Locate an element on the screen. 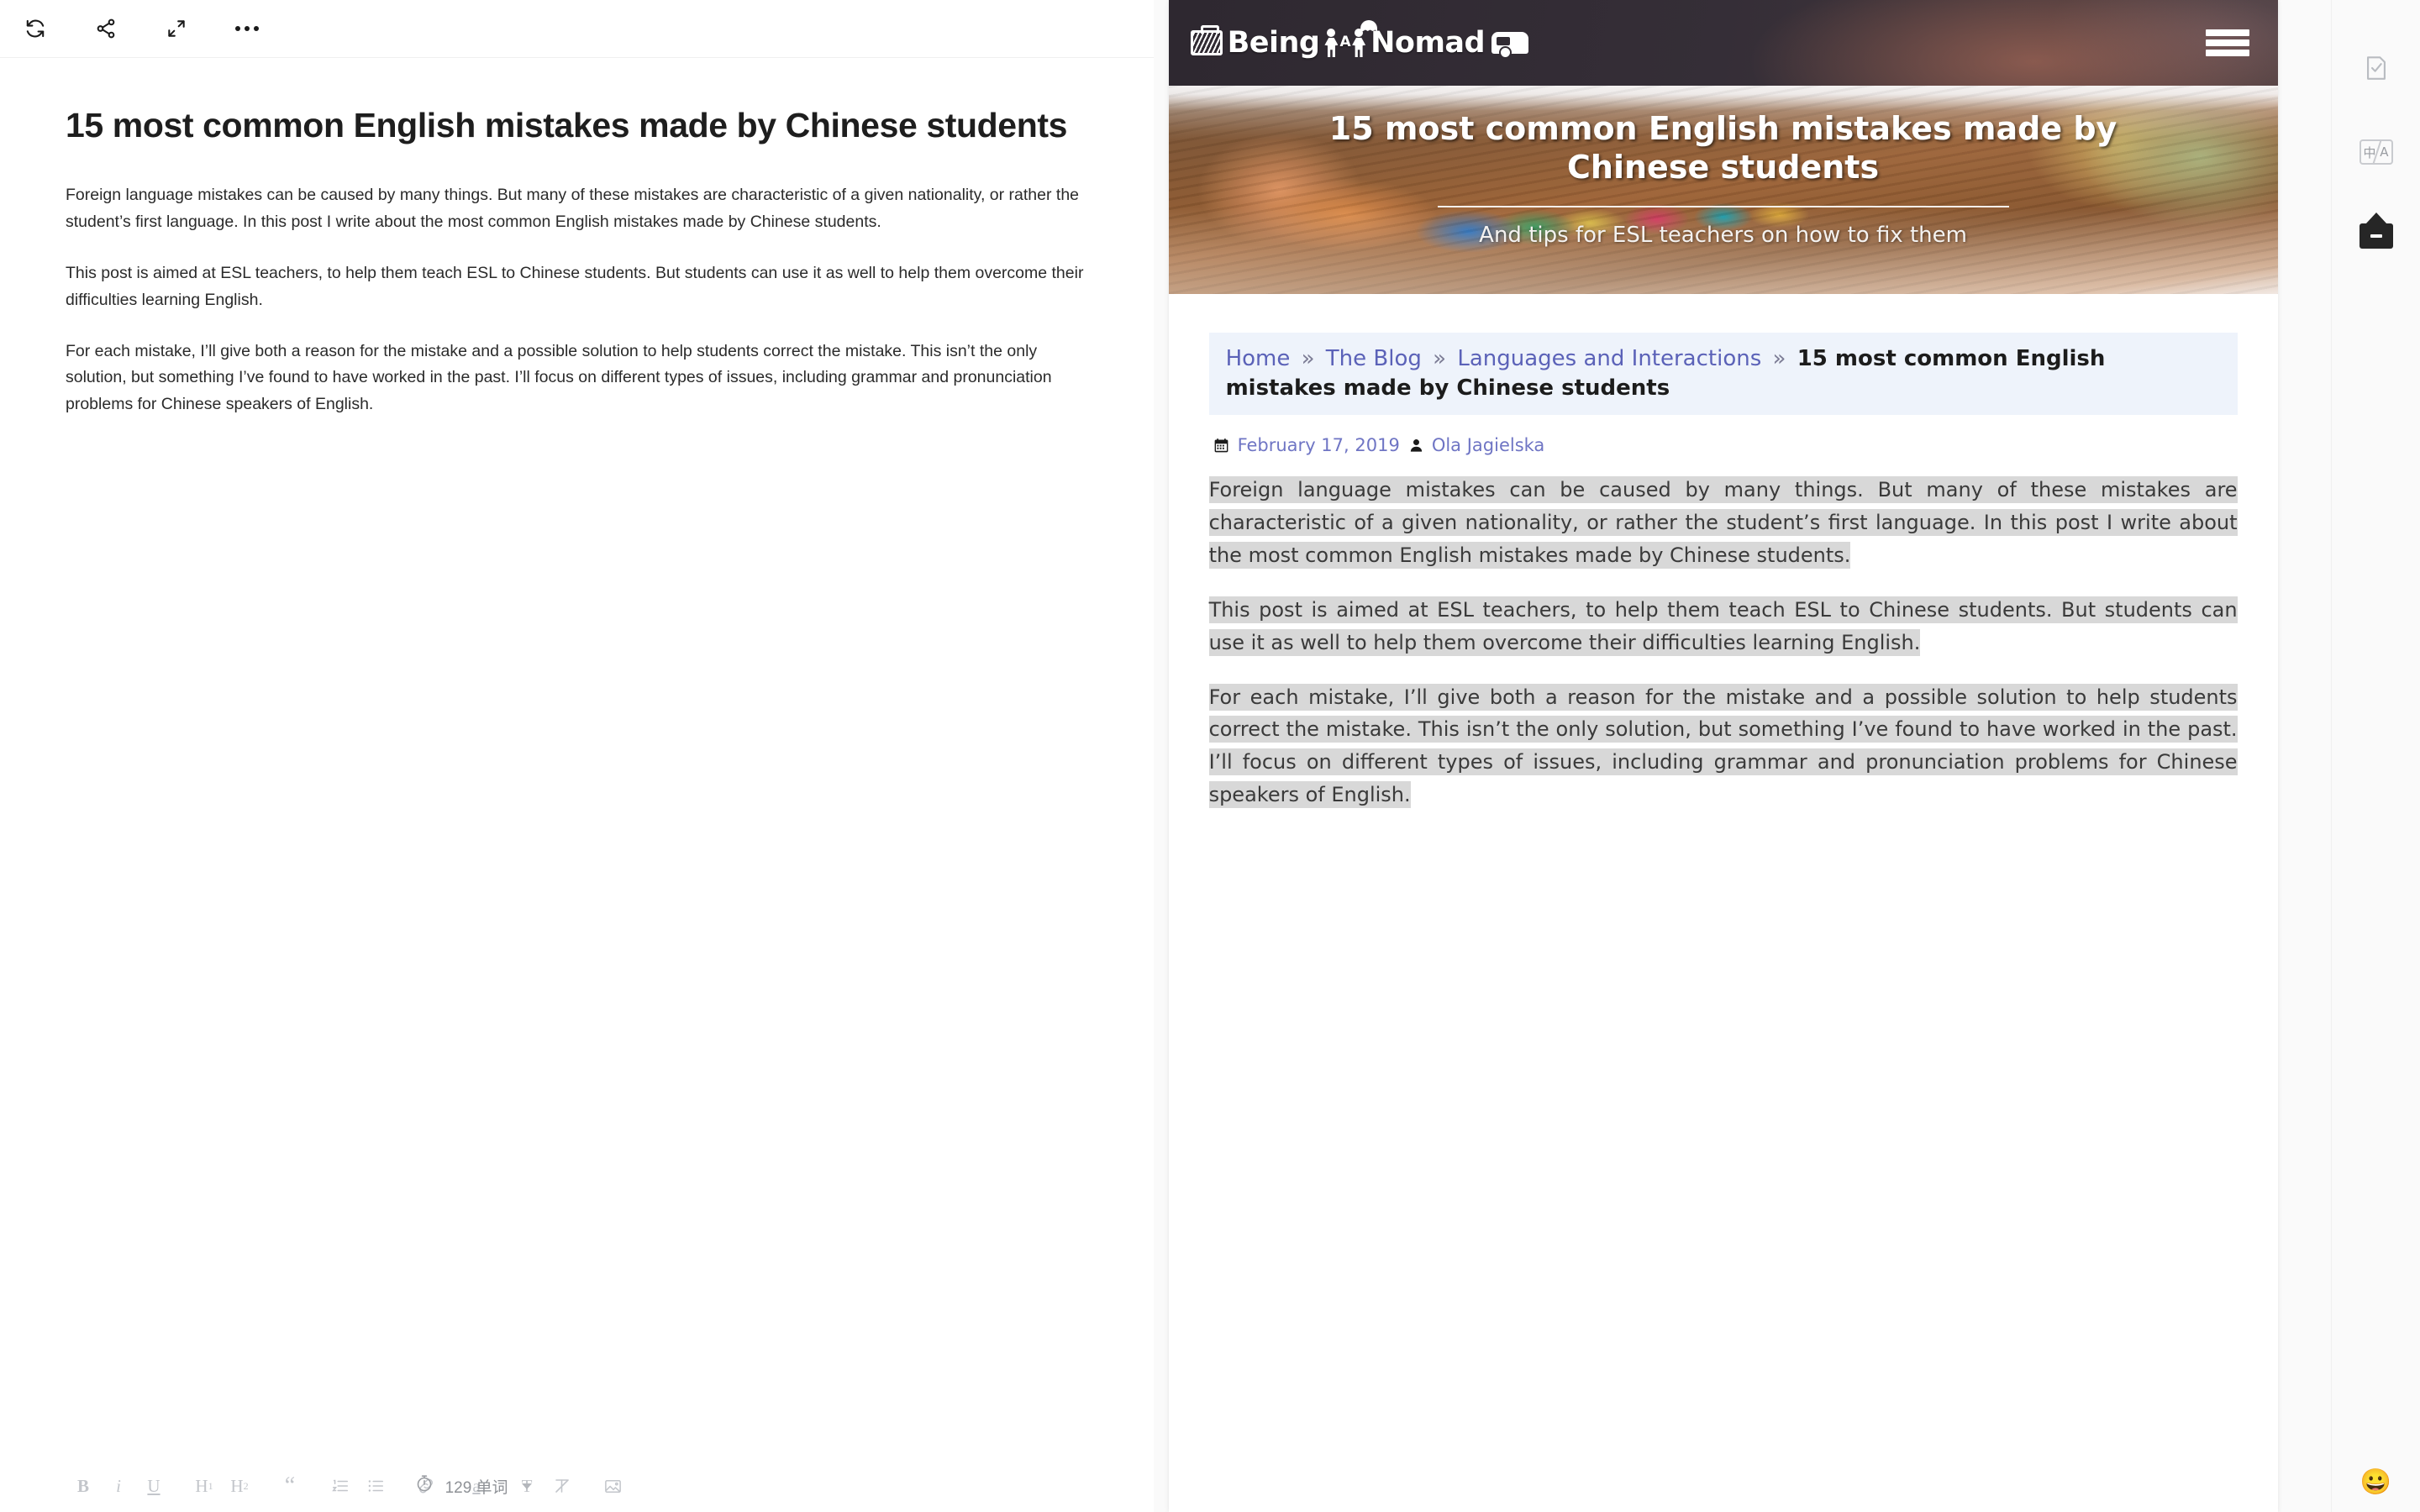 The height and width of the screenshot is (1512, 2420). logo-text-nomad: Nomad is located at coordinates (1428, 43).